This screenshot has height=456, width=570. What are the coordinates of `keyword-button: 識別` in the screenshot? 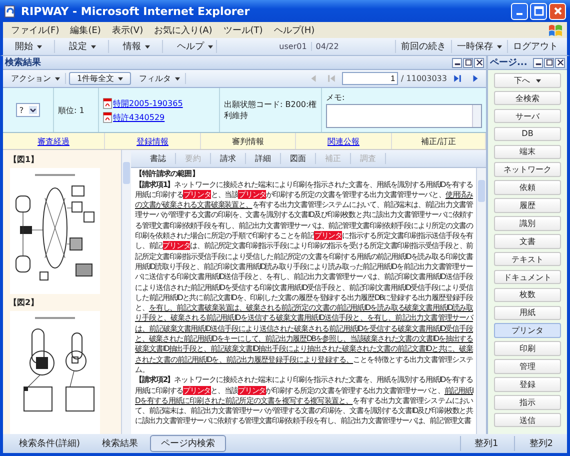 It's located at (527, 223).